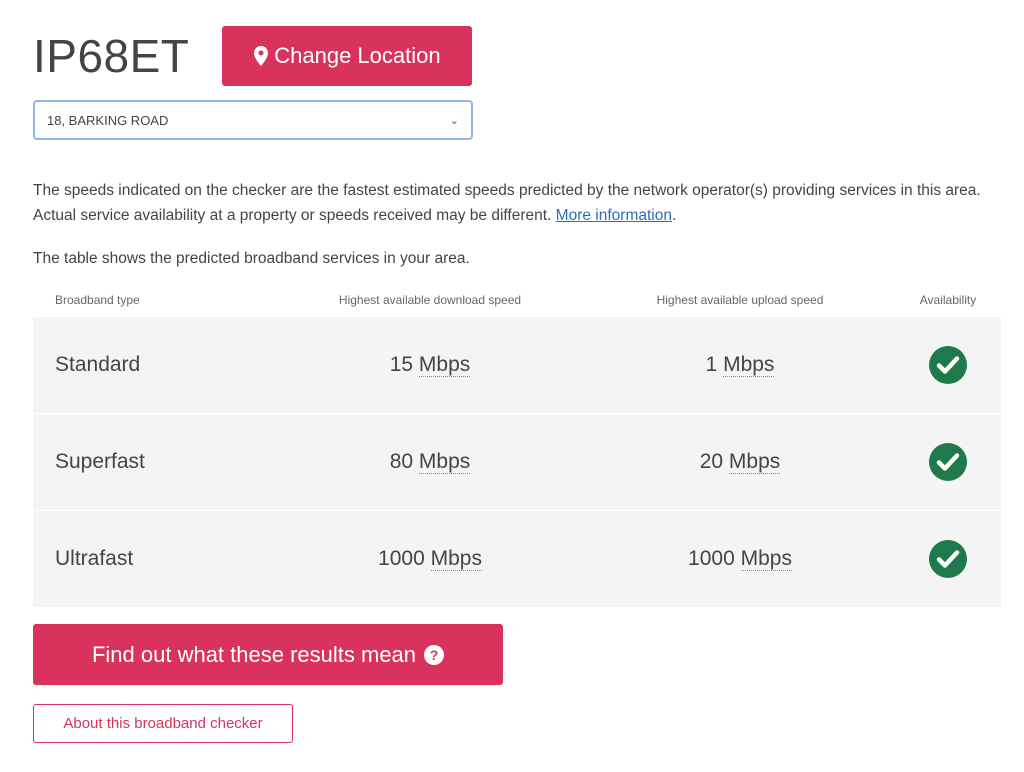 This screenshot has width=1024, height=772. I want to click on upload-speed-cell: 1 Mbps, so click(740, 365).